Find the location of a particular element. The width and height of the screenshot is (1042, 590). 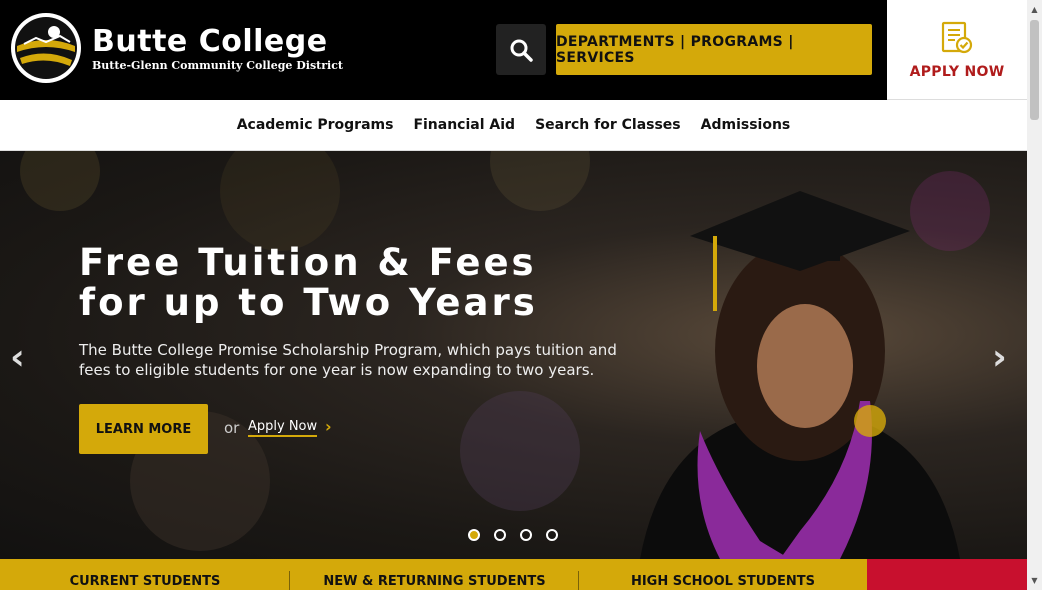

nav-item-search-for-classes: Search for Classes is located at coordinates (608, 125).